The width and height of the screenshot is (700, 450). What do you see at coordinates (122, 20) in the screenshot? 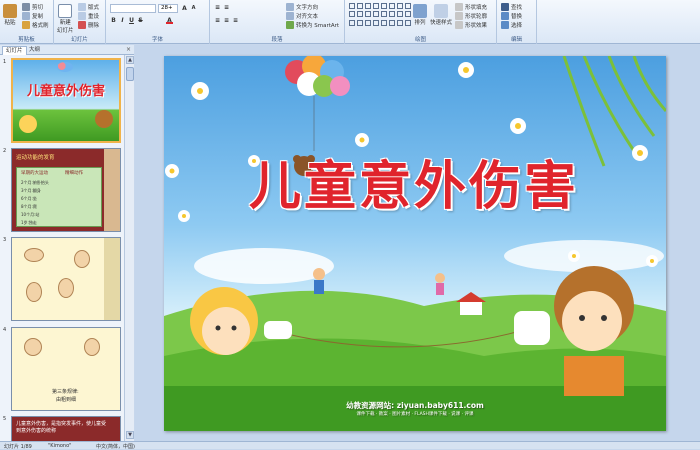
I see `italic-button: I` at bounding box center [122, 20].